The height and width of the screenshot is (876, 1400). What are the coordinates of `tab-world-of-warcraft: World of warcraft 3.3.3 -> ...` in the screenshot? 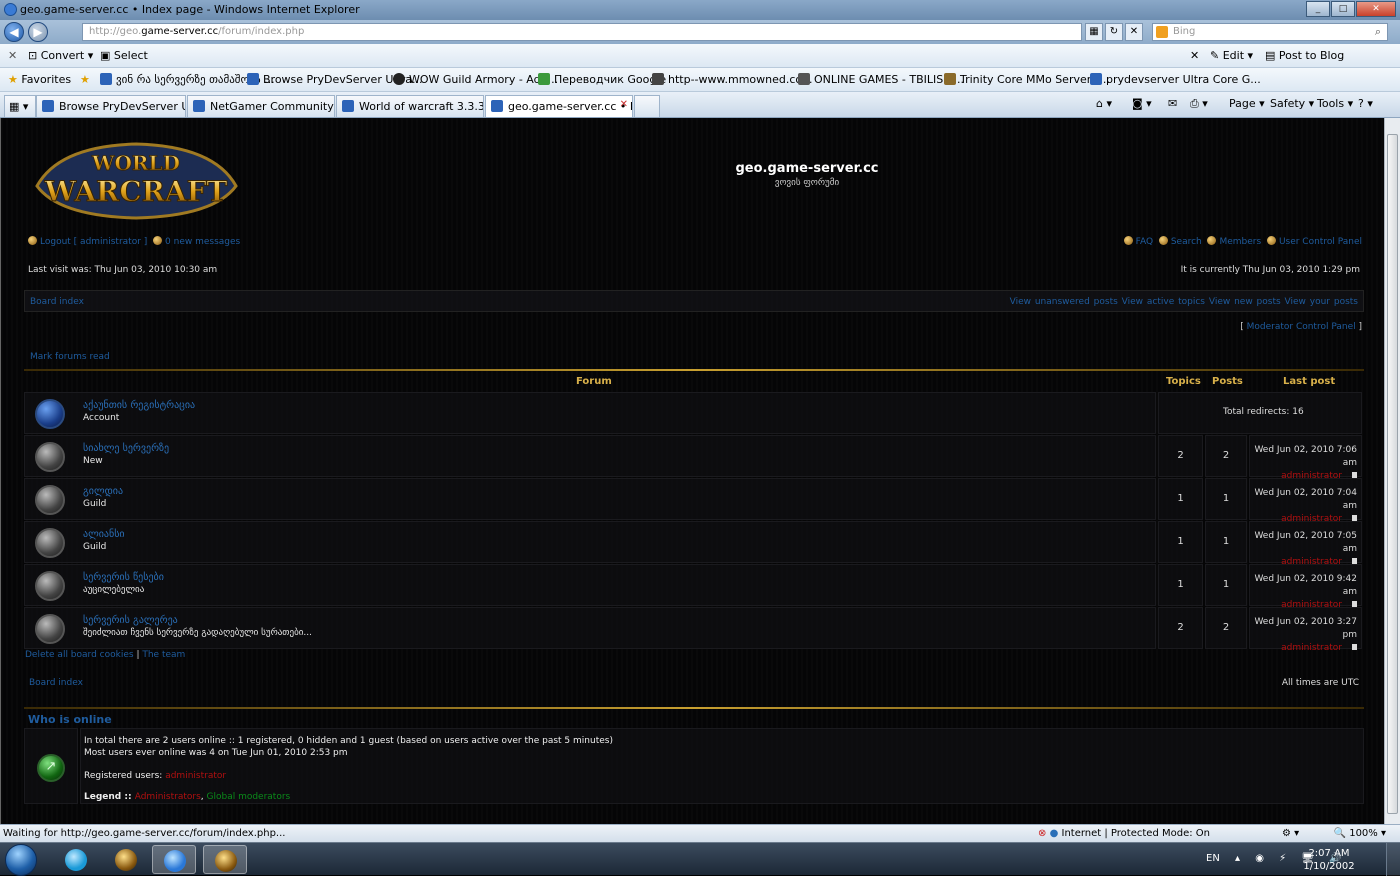 It's located at (410, 106).